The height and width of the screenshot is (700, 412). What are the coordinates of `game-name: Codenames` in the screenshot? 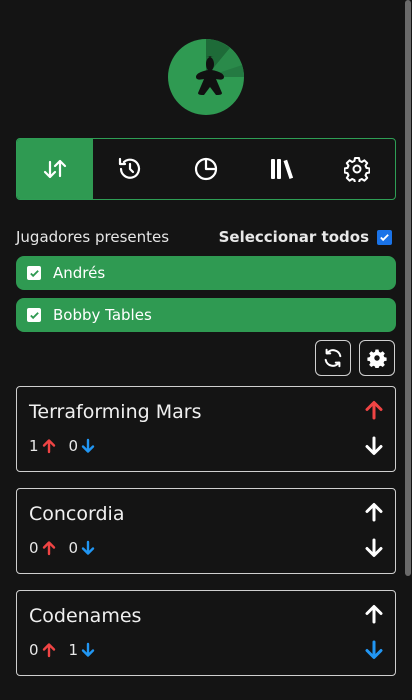 It's located at (85, 616).